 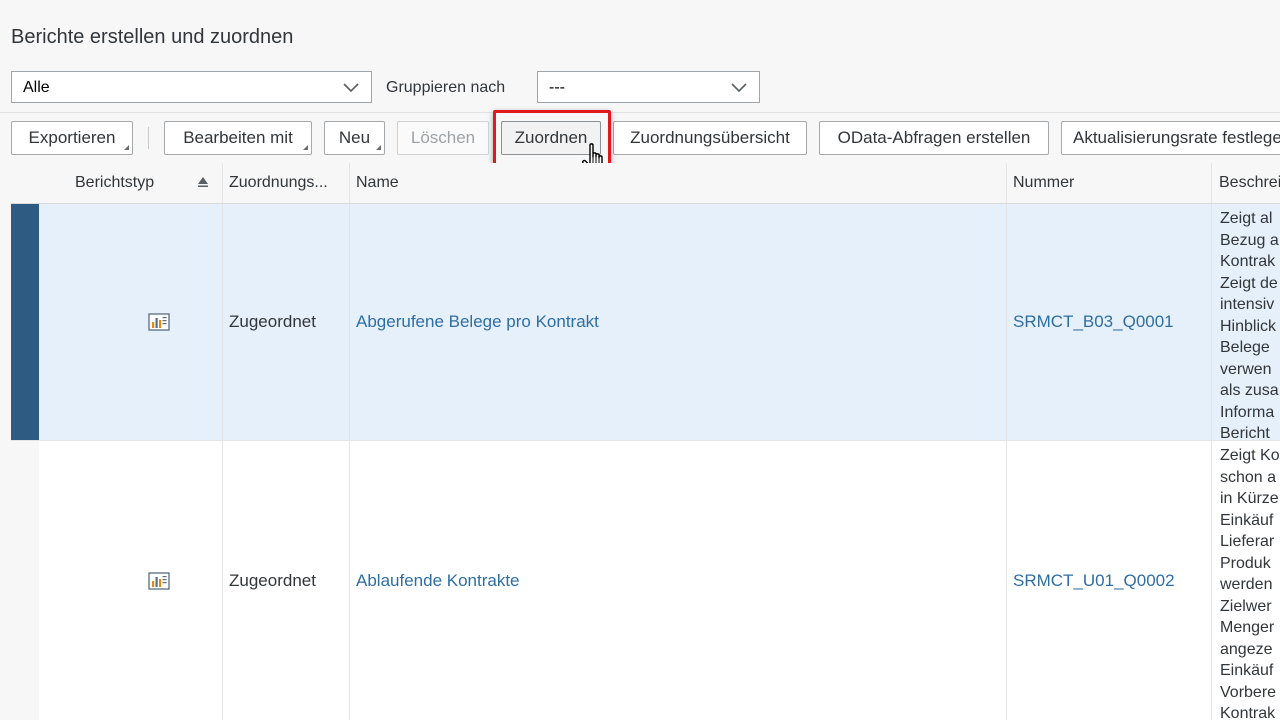 What do you see at coordinates (1249, 498) in the screenshot?
I see `description-line: in Kürze` at bounding box center [1249, 498].